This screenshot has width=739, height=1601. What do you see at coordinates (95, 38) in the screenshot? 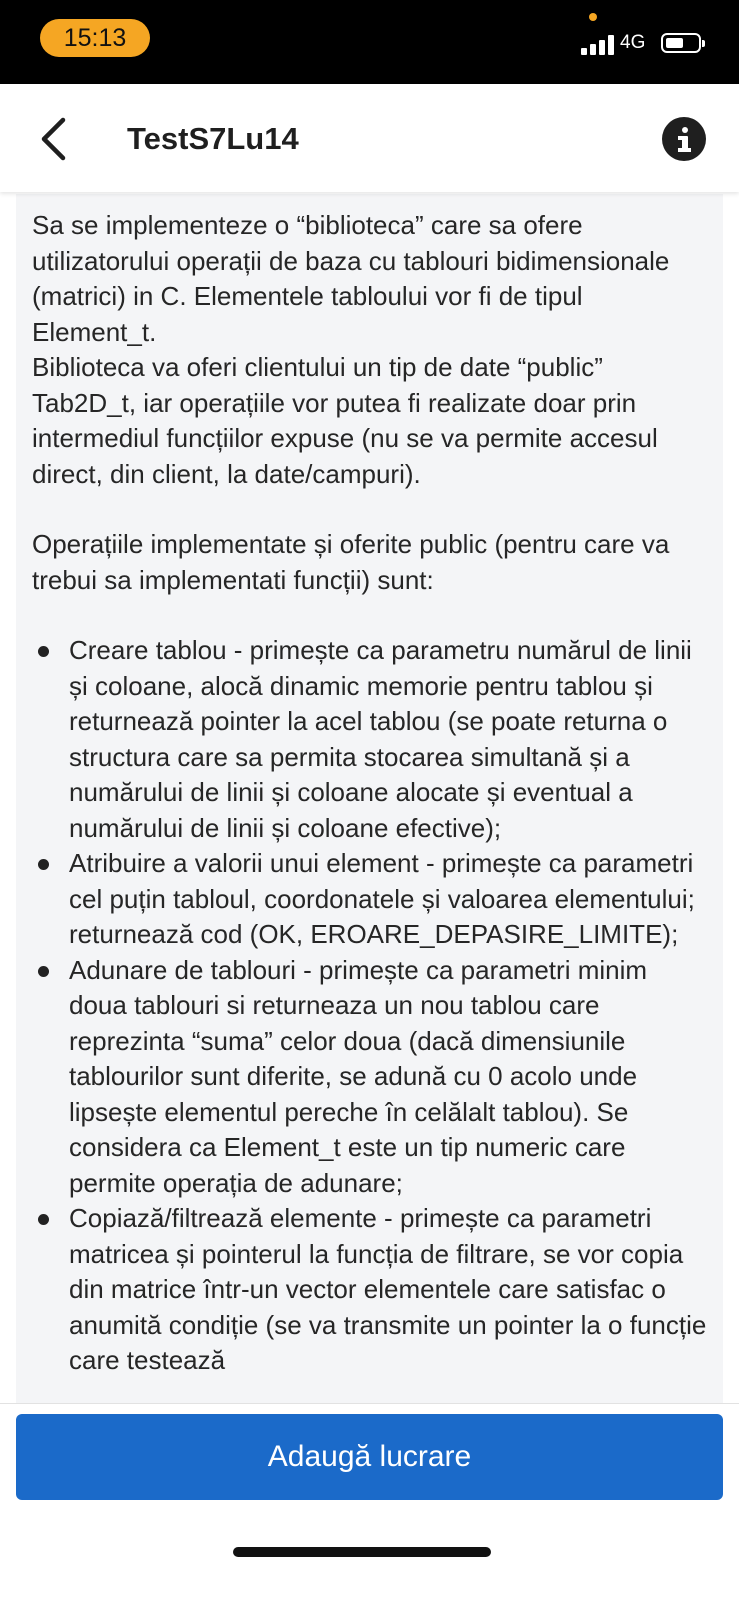
I see `status-time: 15:13` at bounding box center [95, 38].